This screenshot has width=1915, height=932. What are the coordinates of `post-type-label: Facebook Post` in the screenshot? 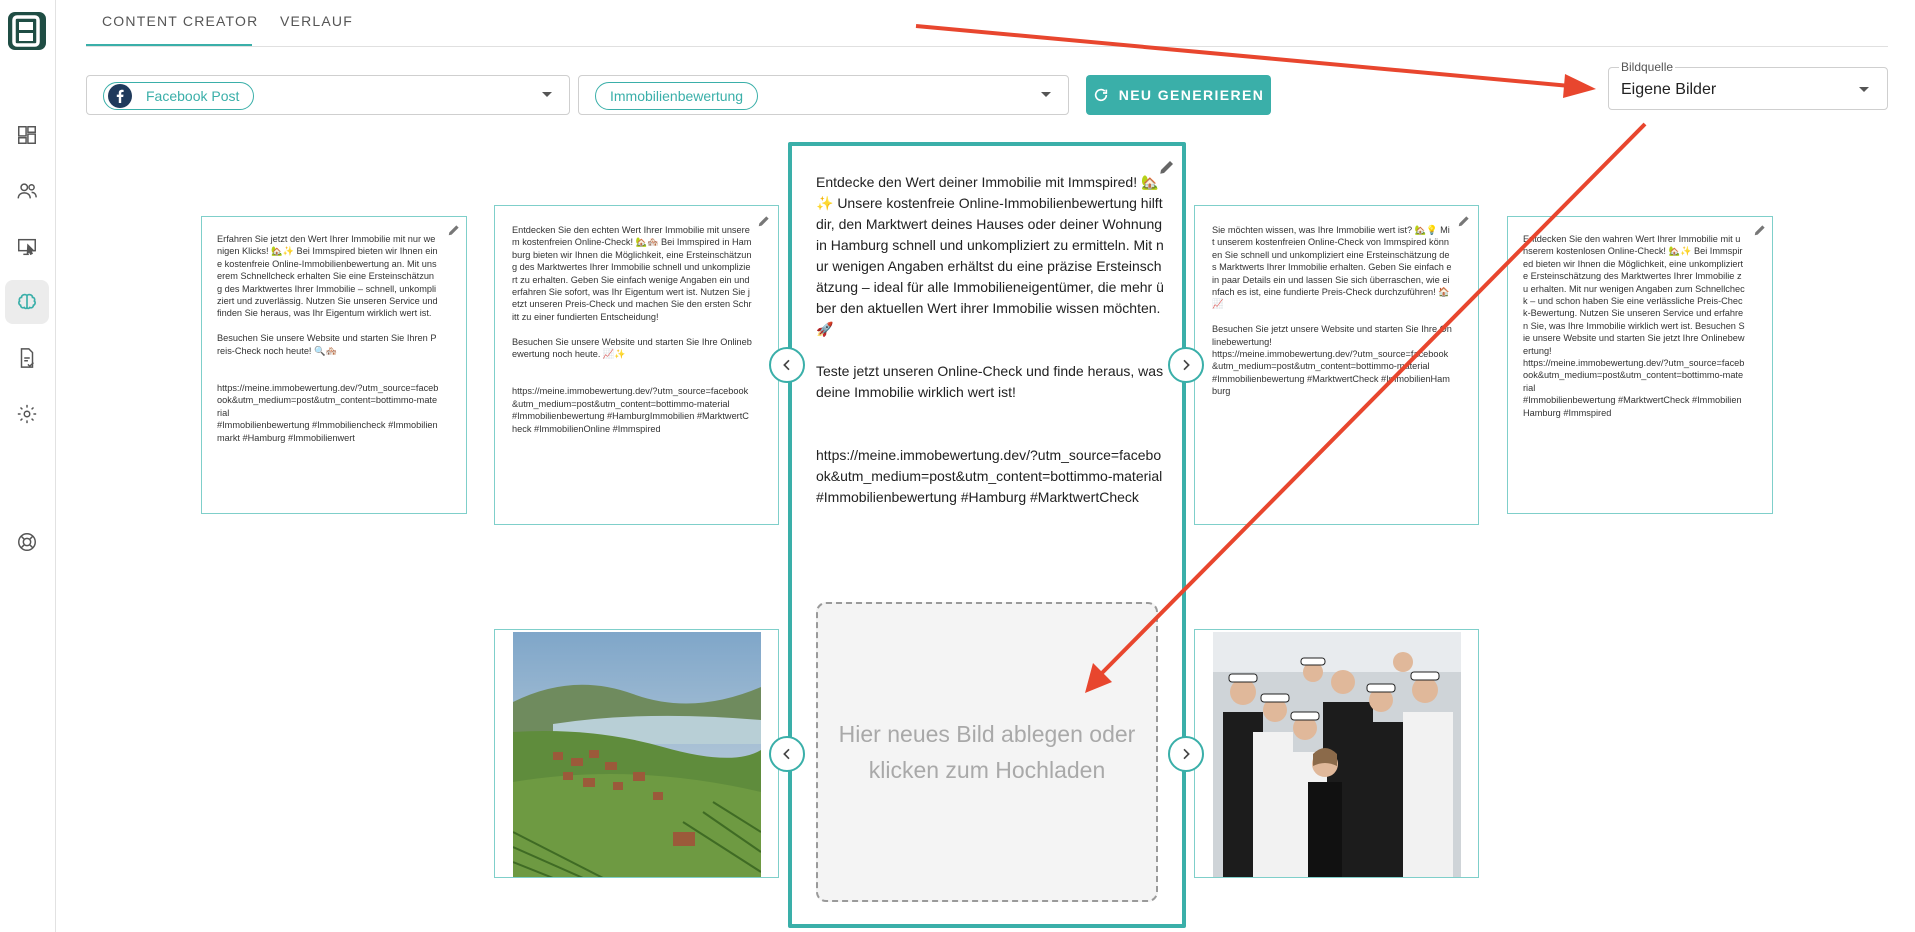 It's located at (193, 96).